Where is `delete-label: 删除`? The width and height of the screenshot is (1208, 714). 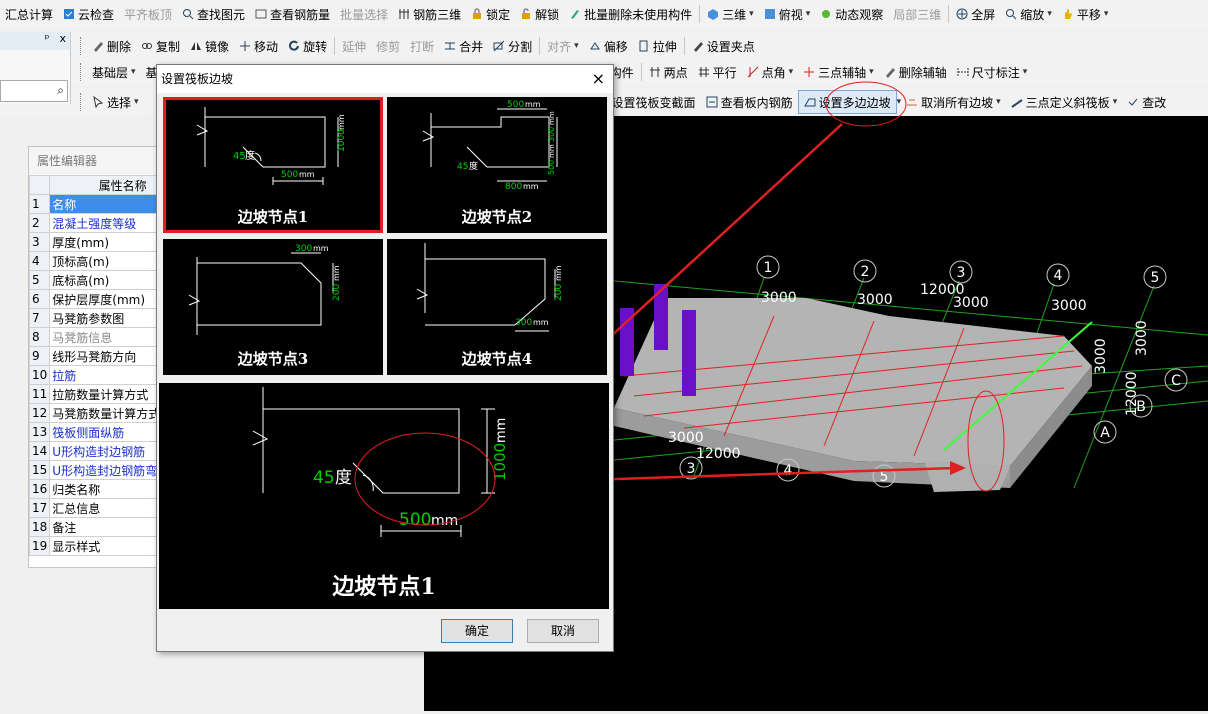 delete-label: 删除 is located at coordinates (119, 46).